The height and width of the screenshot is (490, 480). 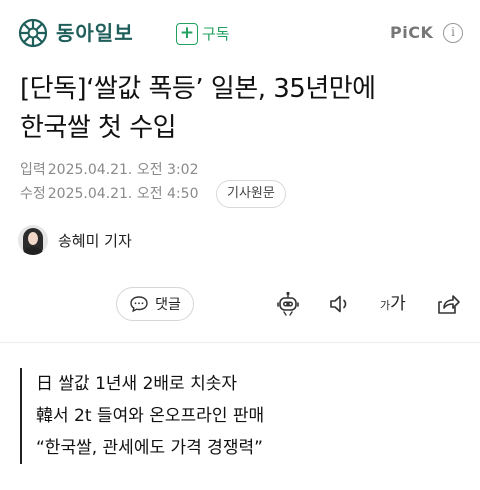 What do you see at coordinates (412, 32) in the screenshot?
I see `pick-label: PiCK` at bounding box center [412, 32].